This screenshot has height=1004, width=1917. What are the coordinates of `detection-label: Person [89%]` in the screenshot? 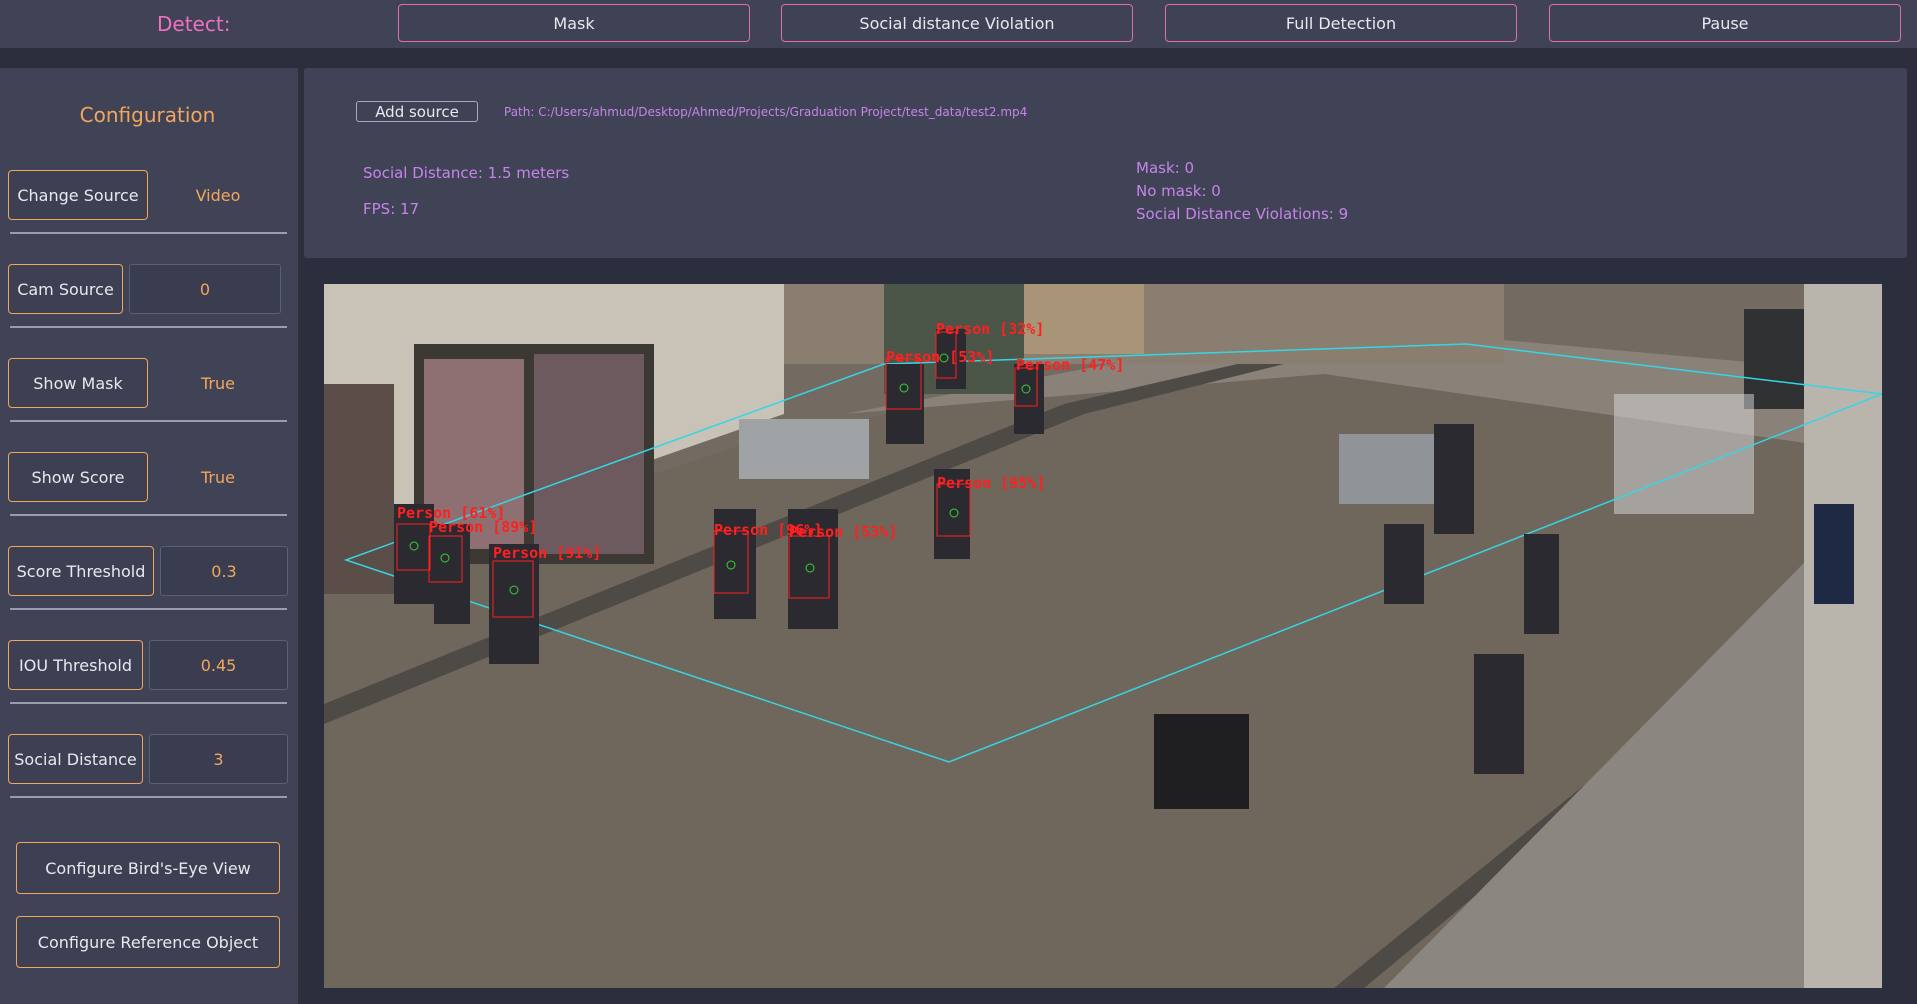 It's located at (483, 527).